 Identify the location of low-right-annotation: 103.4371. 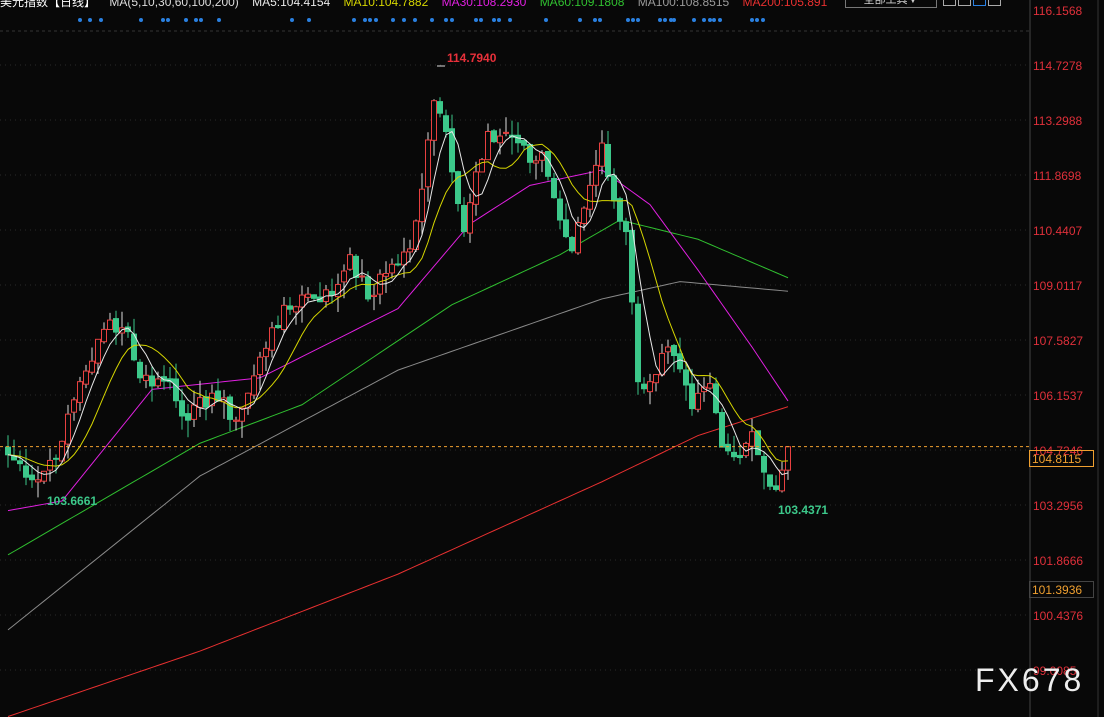
(803, 510).